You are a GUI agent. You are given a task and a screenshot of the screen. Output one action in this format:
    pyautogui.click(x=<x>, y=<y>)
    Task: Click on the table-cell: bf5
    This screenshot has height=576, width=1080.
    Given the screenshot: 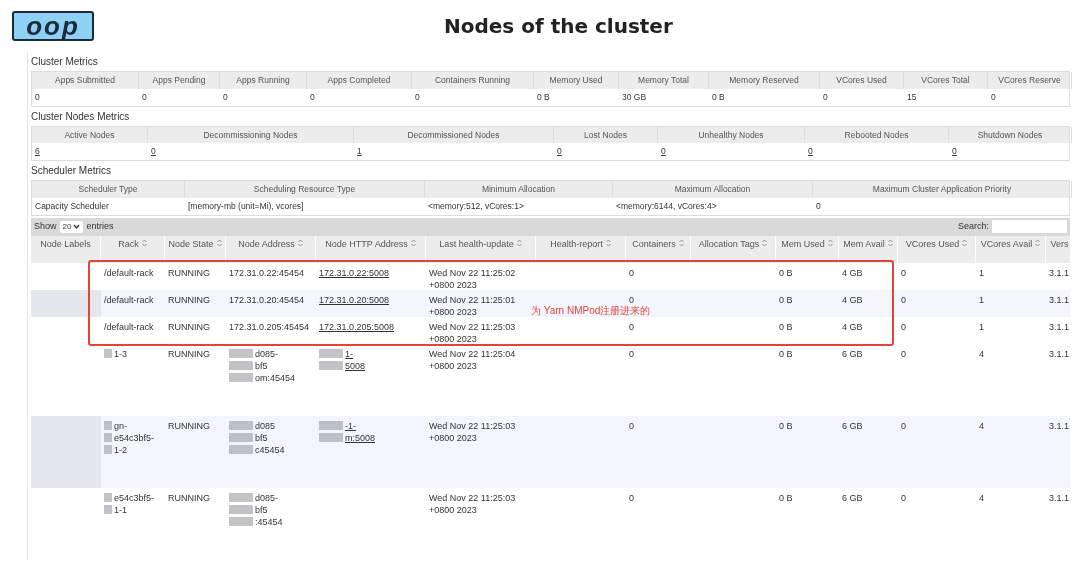 What is the action you would take?
    pyautogui.click(x=261, y=437)
    